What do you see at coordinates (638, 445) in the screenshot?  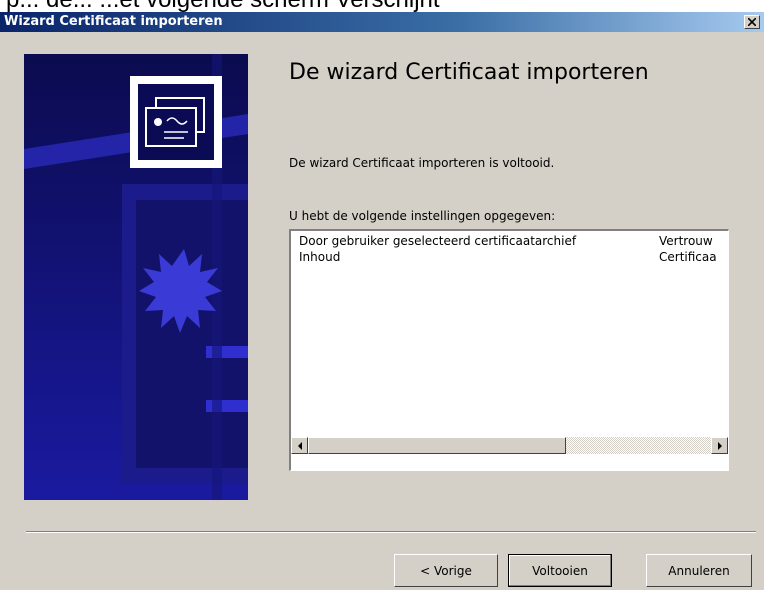 I see `scrollbar-track` at bounding box center [638, 445].